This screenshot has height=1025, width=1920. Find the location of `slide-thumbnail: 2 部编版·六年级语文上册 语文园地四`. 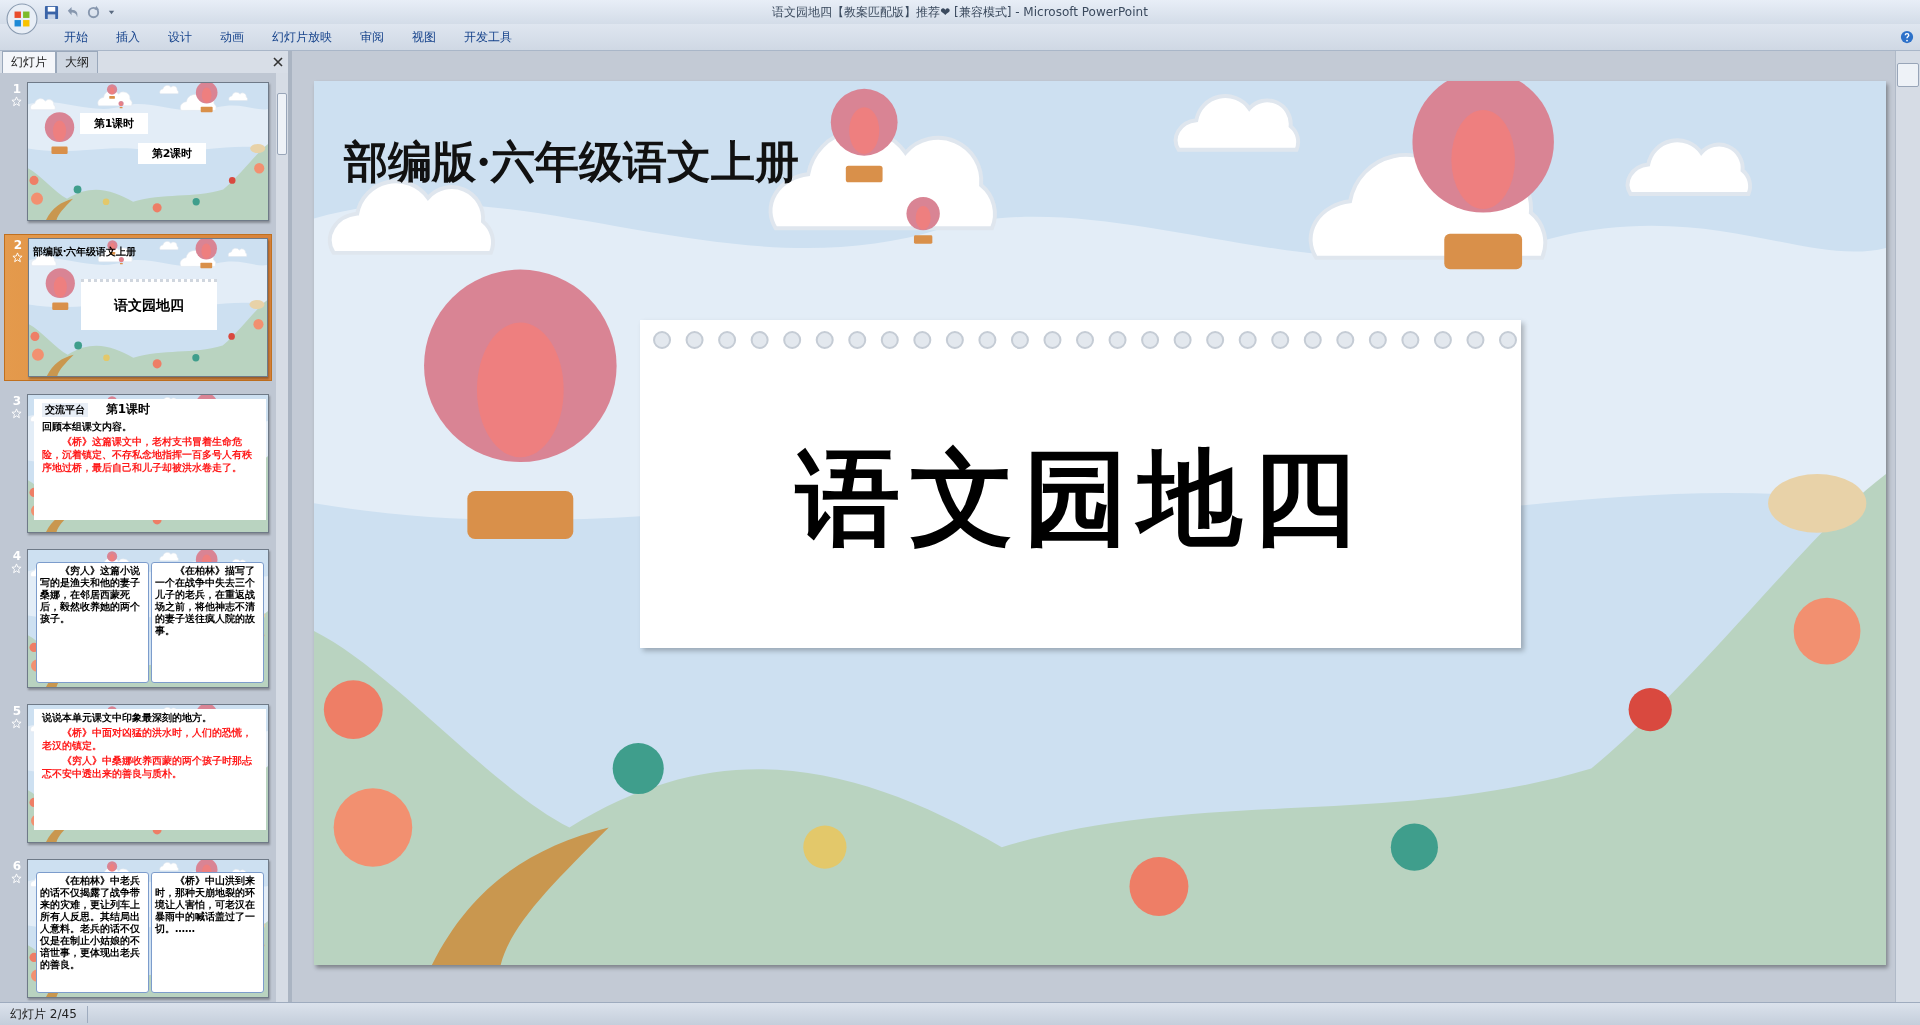

slide-thumbnail: 2 部编版·六年级语文上册 语文园地四 is located at coordinates (138, 307).